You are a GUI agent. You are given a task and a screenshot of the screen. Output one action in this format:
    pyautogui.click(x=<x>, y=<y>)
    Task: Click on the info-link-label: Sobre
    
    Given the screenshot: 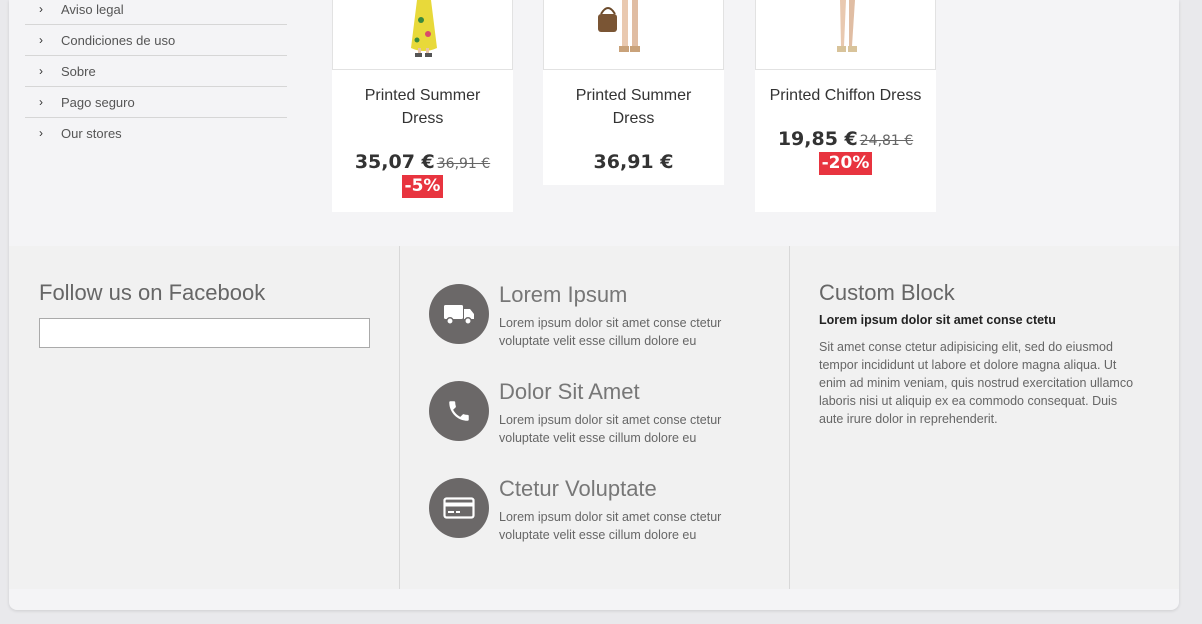 What is the action you would take?
    pyautogui.click(x=78, y=71)
    